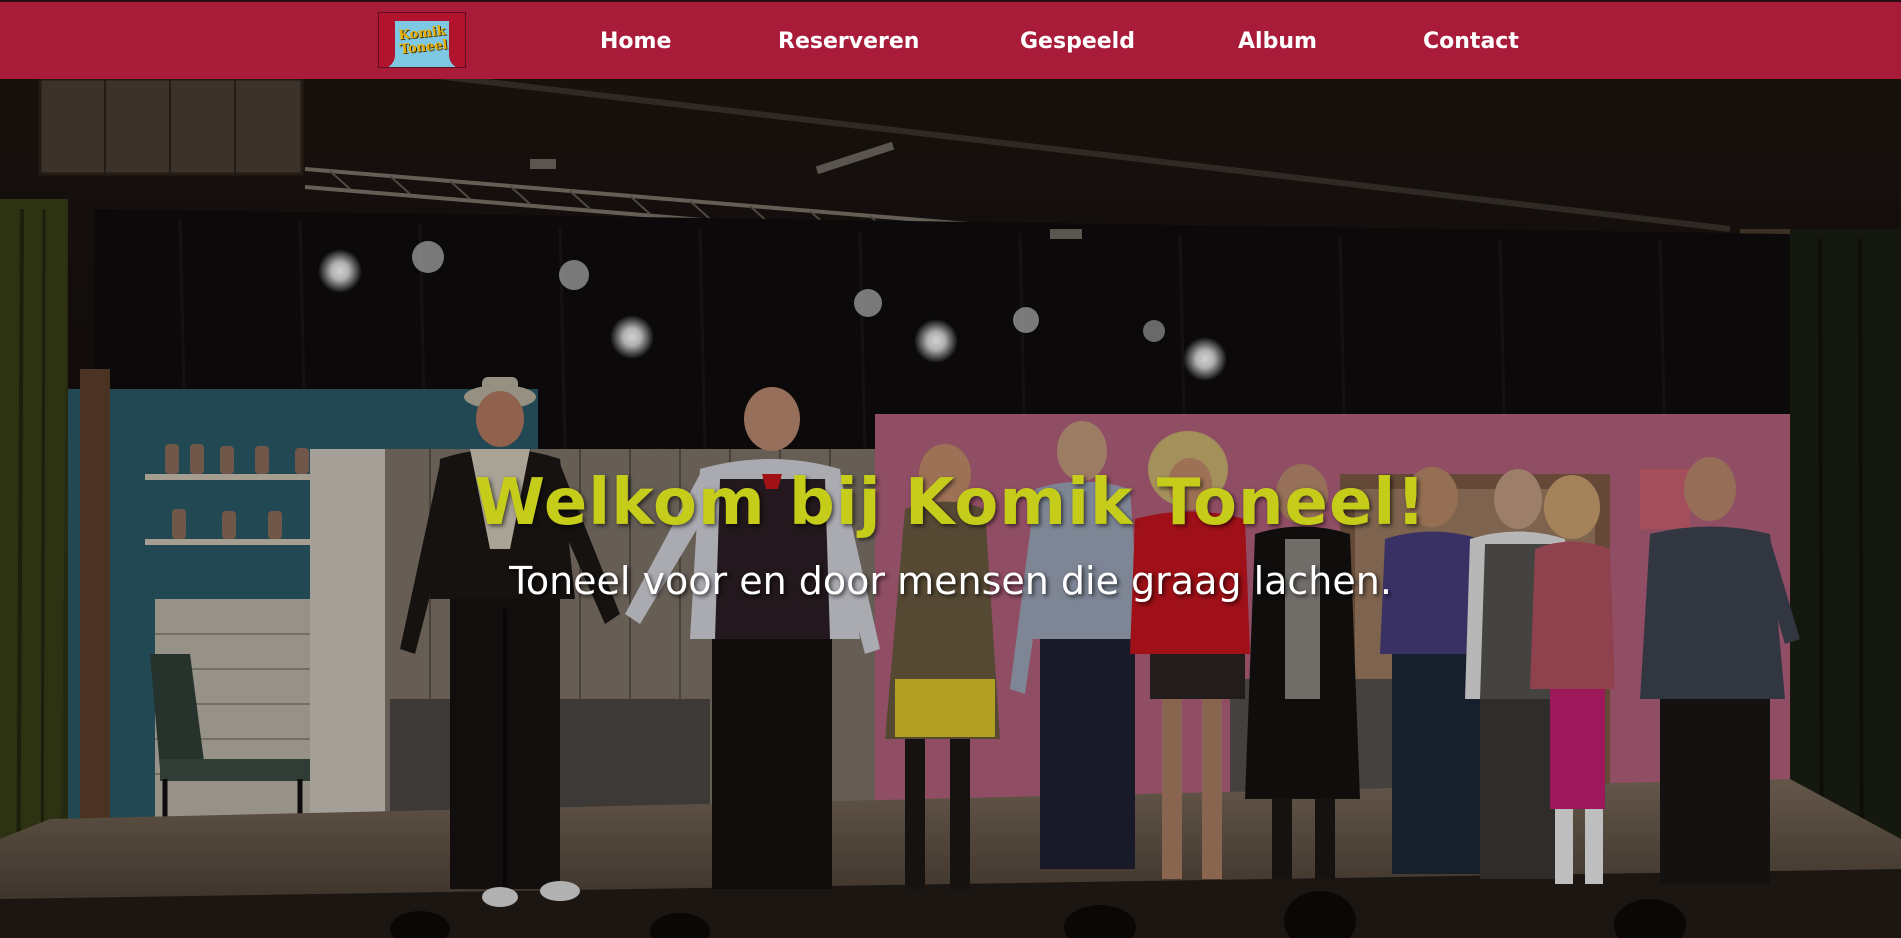 This screenshot has height=938, width=1901. I want to click on nav-item-contact: Contact, so click(1471, 42).